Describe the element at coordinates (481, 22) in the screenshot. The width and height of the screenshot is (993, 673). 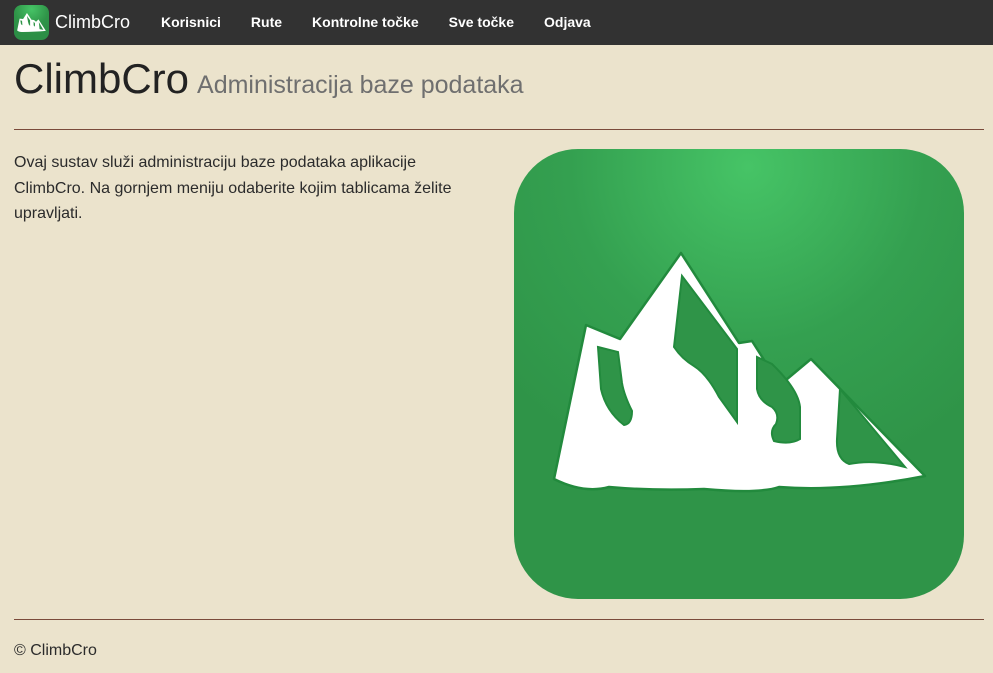
I see `nav-link-sve-tocke: Sve točke` at that location.